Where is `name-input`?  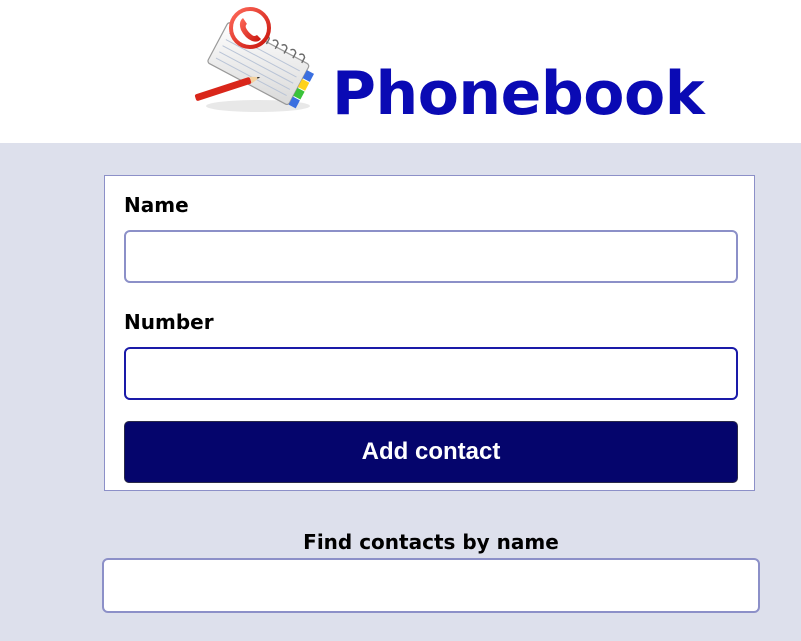 name-input is located at coordinates (431, 256).